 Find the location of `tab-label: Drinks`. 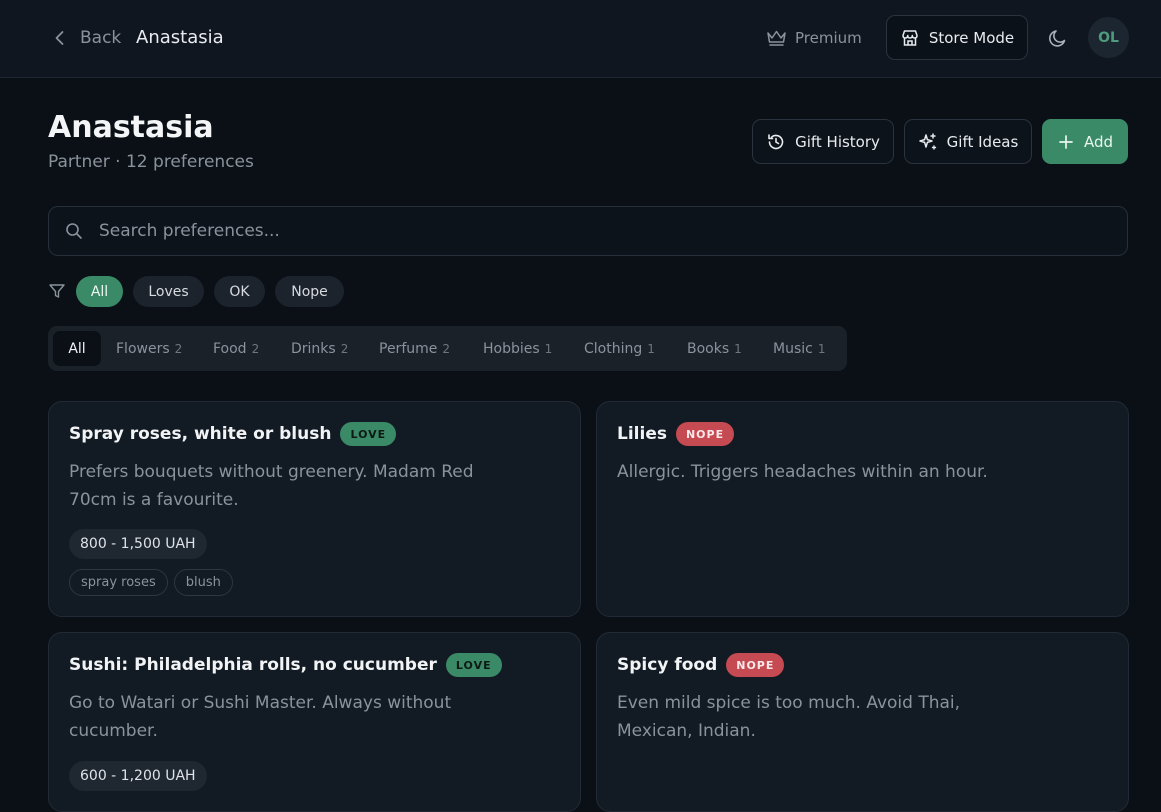

tab-label: Drinks is located at coordinates (313, 348).